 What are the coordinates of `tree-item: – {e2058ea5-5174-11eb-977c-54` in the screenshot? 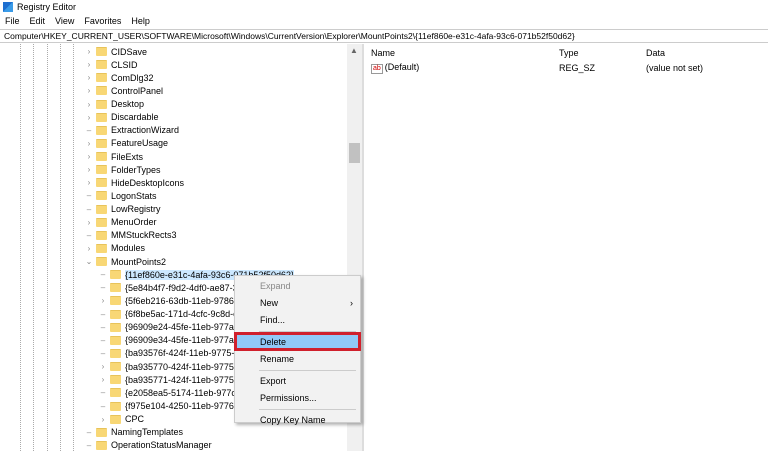 It's located at (173, 392).